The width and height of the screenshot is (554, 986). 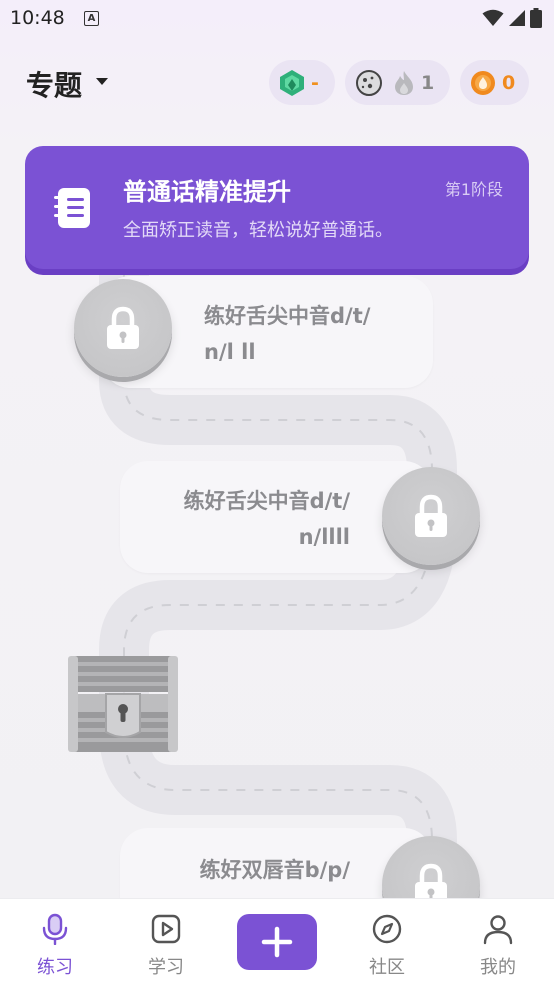 What do you see at coordinates (55, 929) in the screenshot?
I see `microphone-icon` at bounding box center [55, 929].